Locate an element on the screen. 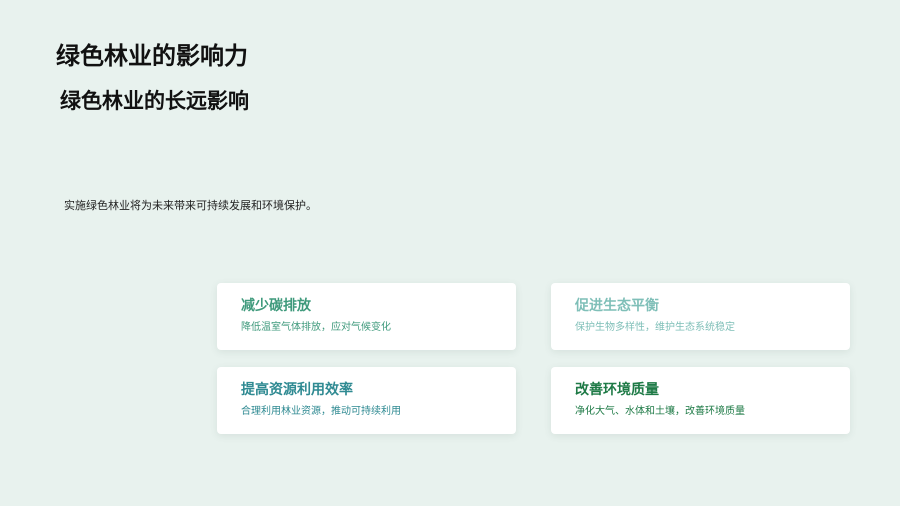  card-description: 净化大气、水体和土壤，改善环境质量 is located at coordinates (660, 411).